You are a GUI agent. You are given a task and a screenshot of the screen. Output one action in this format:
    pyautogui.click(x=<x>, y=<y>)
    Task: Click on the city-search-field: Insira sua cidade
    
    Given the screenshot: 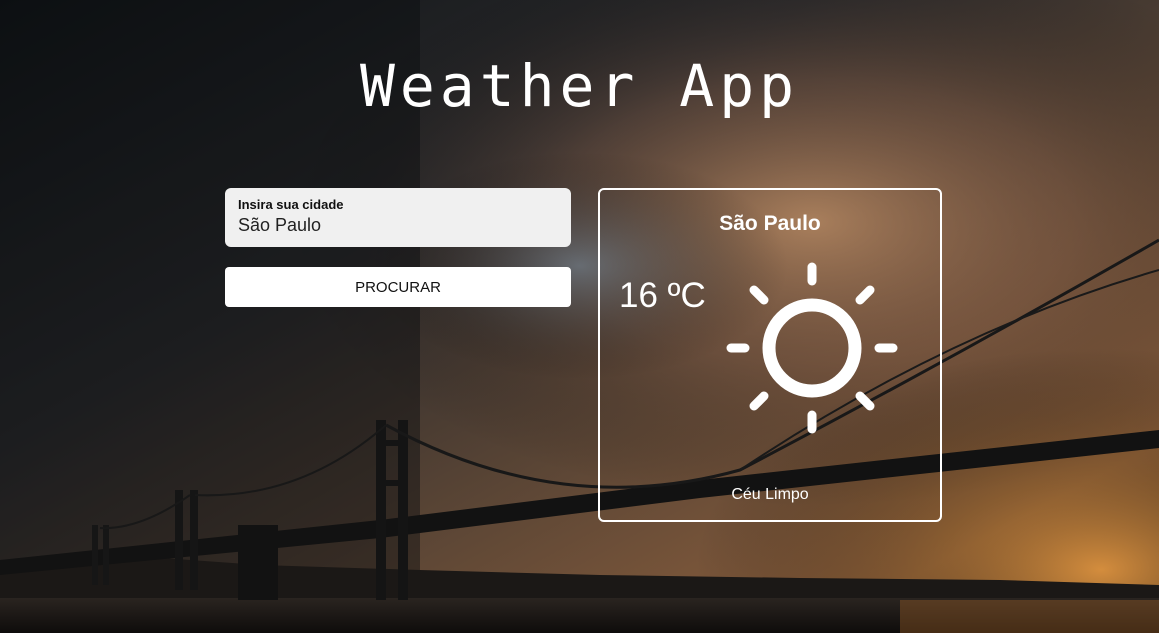 What is the action you would take?
    pyautogui.click(x=398, y=217)
    